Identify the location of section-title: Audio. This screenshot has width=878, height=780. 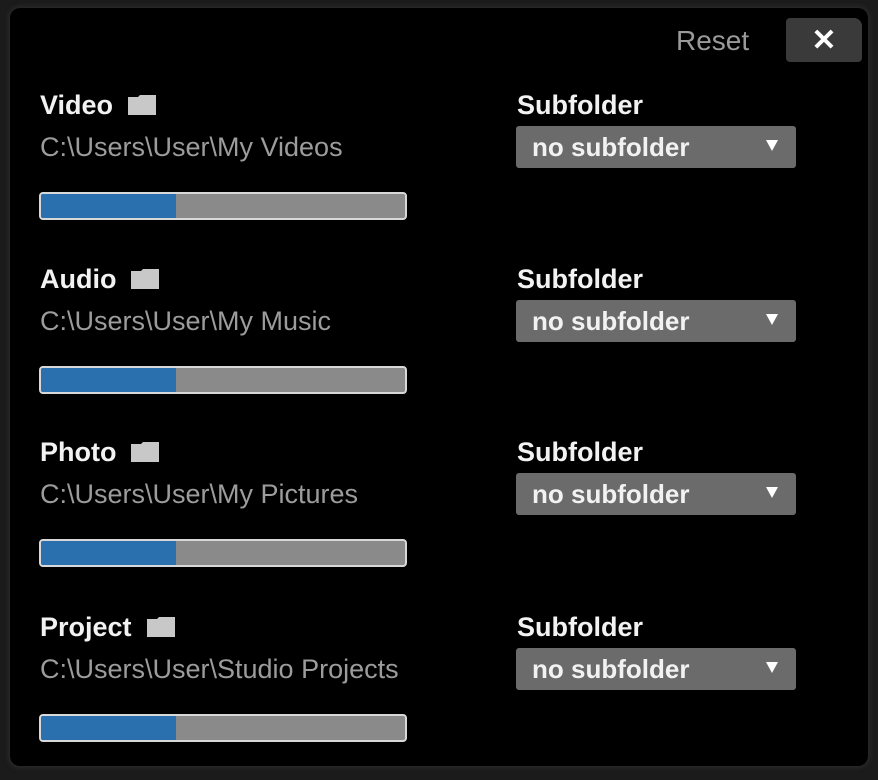
(100, 279).